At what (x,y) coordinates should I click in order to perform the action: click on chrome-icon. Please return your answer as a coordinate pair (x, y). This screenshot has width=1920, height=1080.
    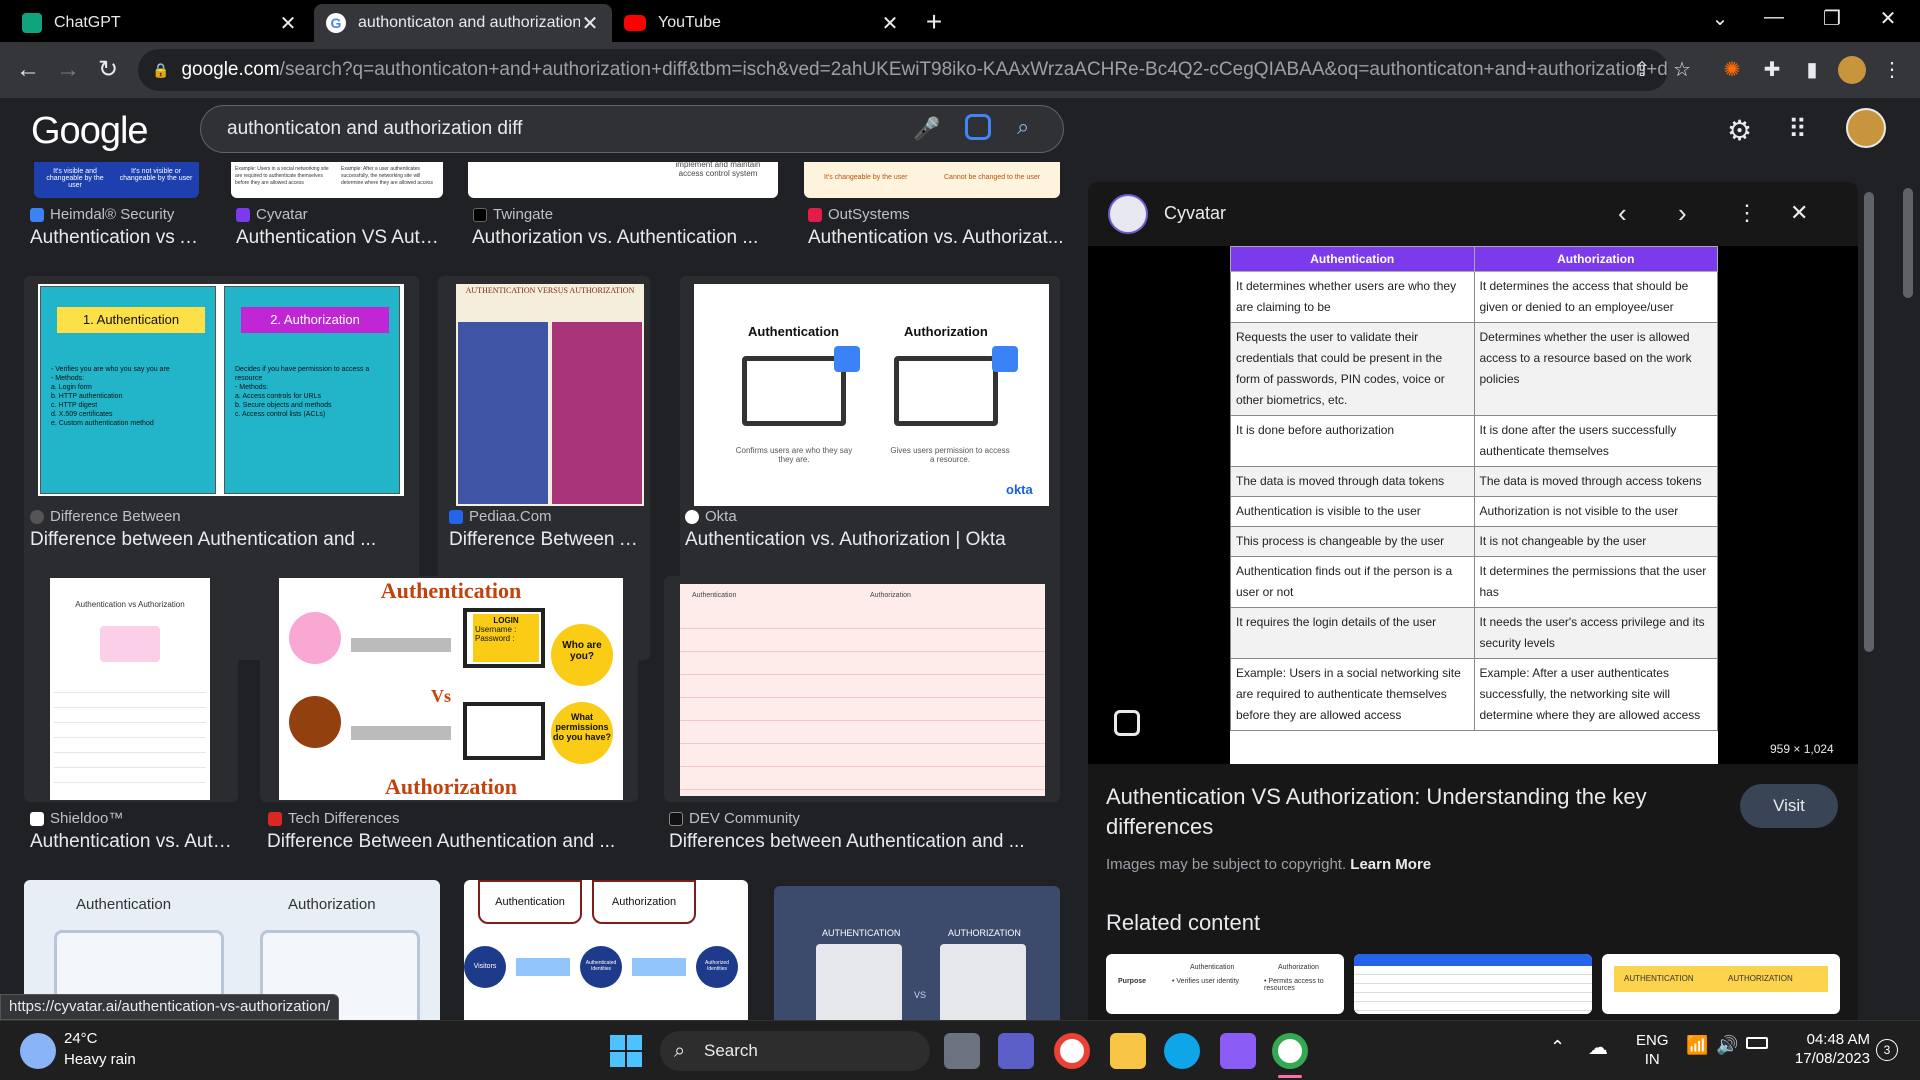
    Looking at the image, I should click on (1072, 1051).